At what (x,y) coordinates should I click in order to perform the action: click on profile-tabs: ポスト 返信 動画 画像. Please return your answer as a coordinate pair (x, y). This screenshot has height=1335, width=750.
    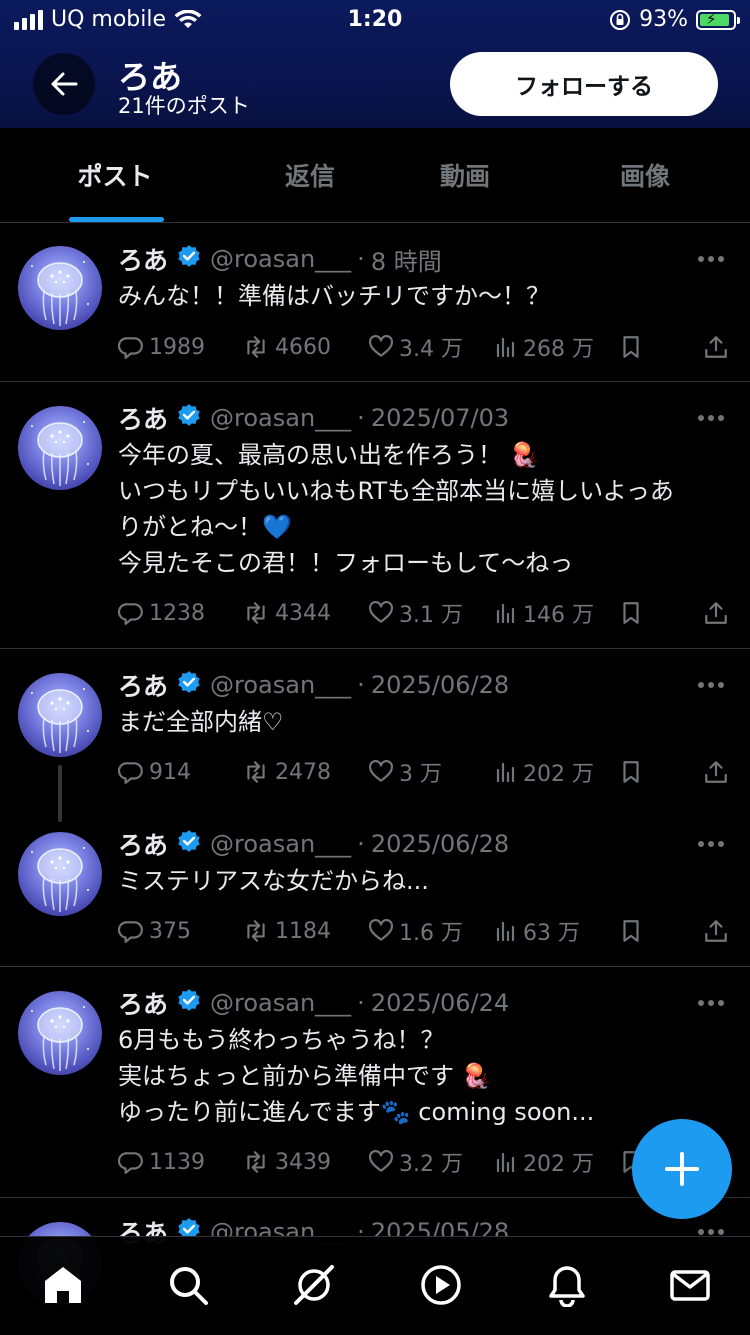
    Looking at the image, I should click on (375, 175).